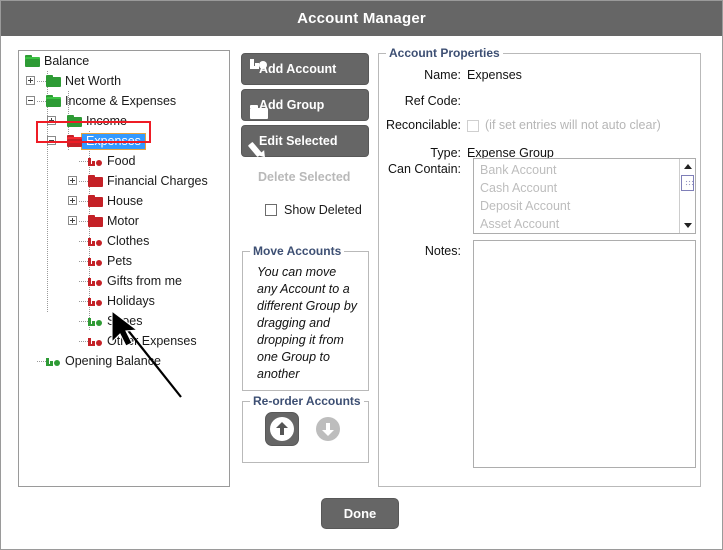 The image size is (723, 550). Describe the element at coordinates (131, 301) in the screenshot. I see `tree-node-label: Holidays` at that location.